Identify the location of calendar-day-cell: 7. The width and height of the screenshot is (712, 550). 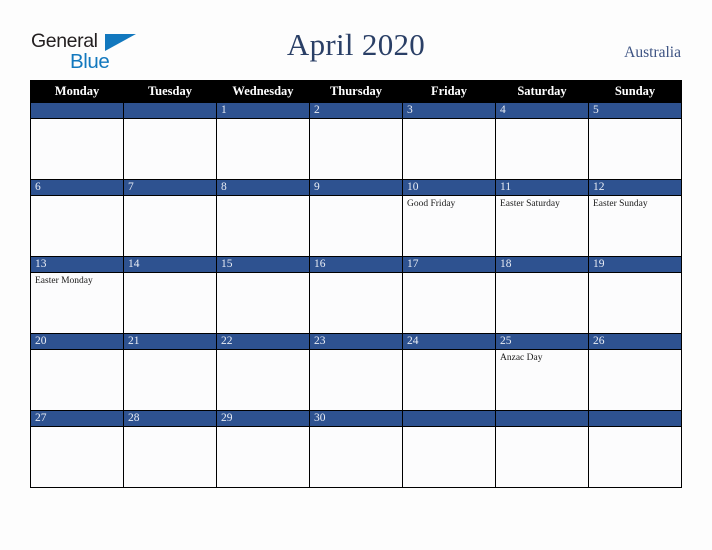
(170, 217).